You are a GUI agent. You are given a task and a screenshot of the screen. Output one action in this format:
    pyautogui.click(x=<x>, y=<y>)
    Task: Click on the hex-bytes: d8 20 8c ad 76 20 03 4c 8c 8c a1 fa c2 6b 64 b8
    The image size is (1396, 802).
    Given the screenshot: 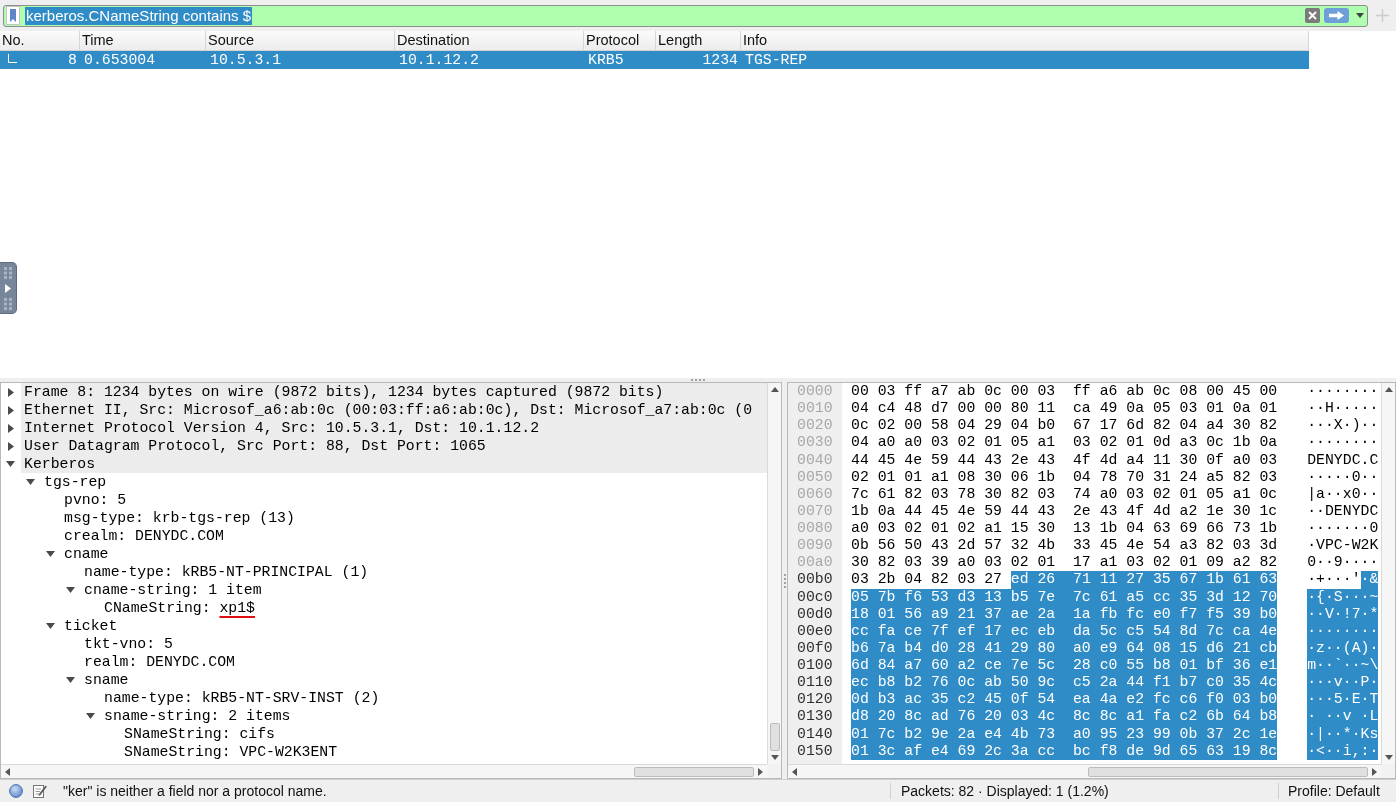 What is the action you would take?
    pyautogui.click(x=1064, y=717)
    